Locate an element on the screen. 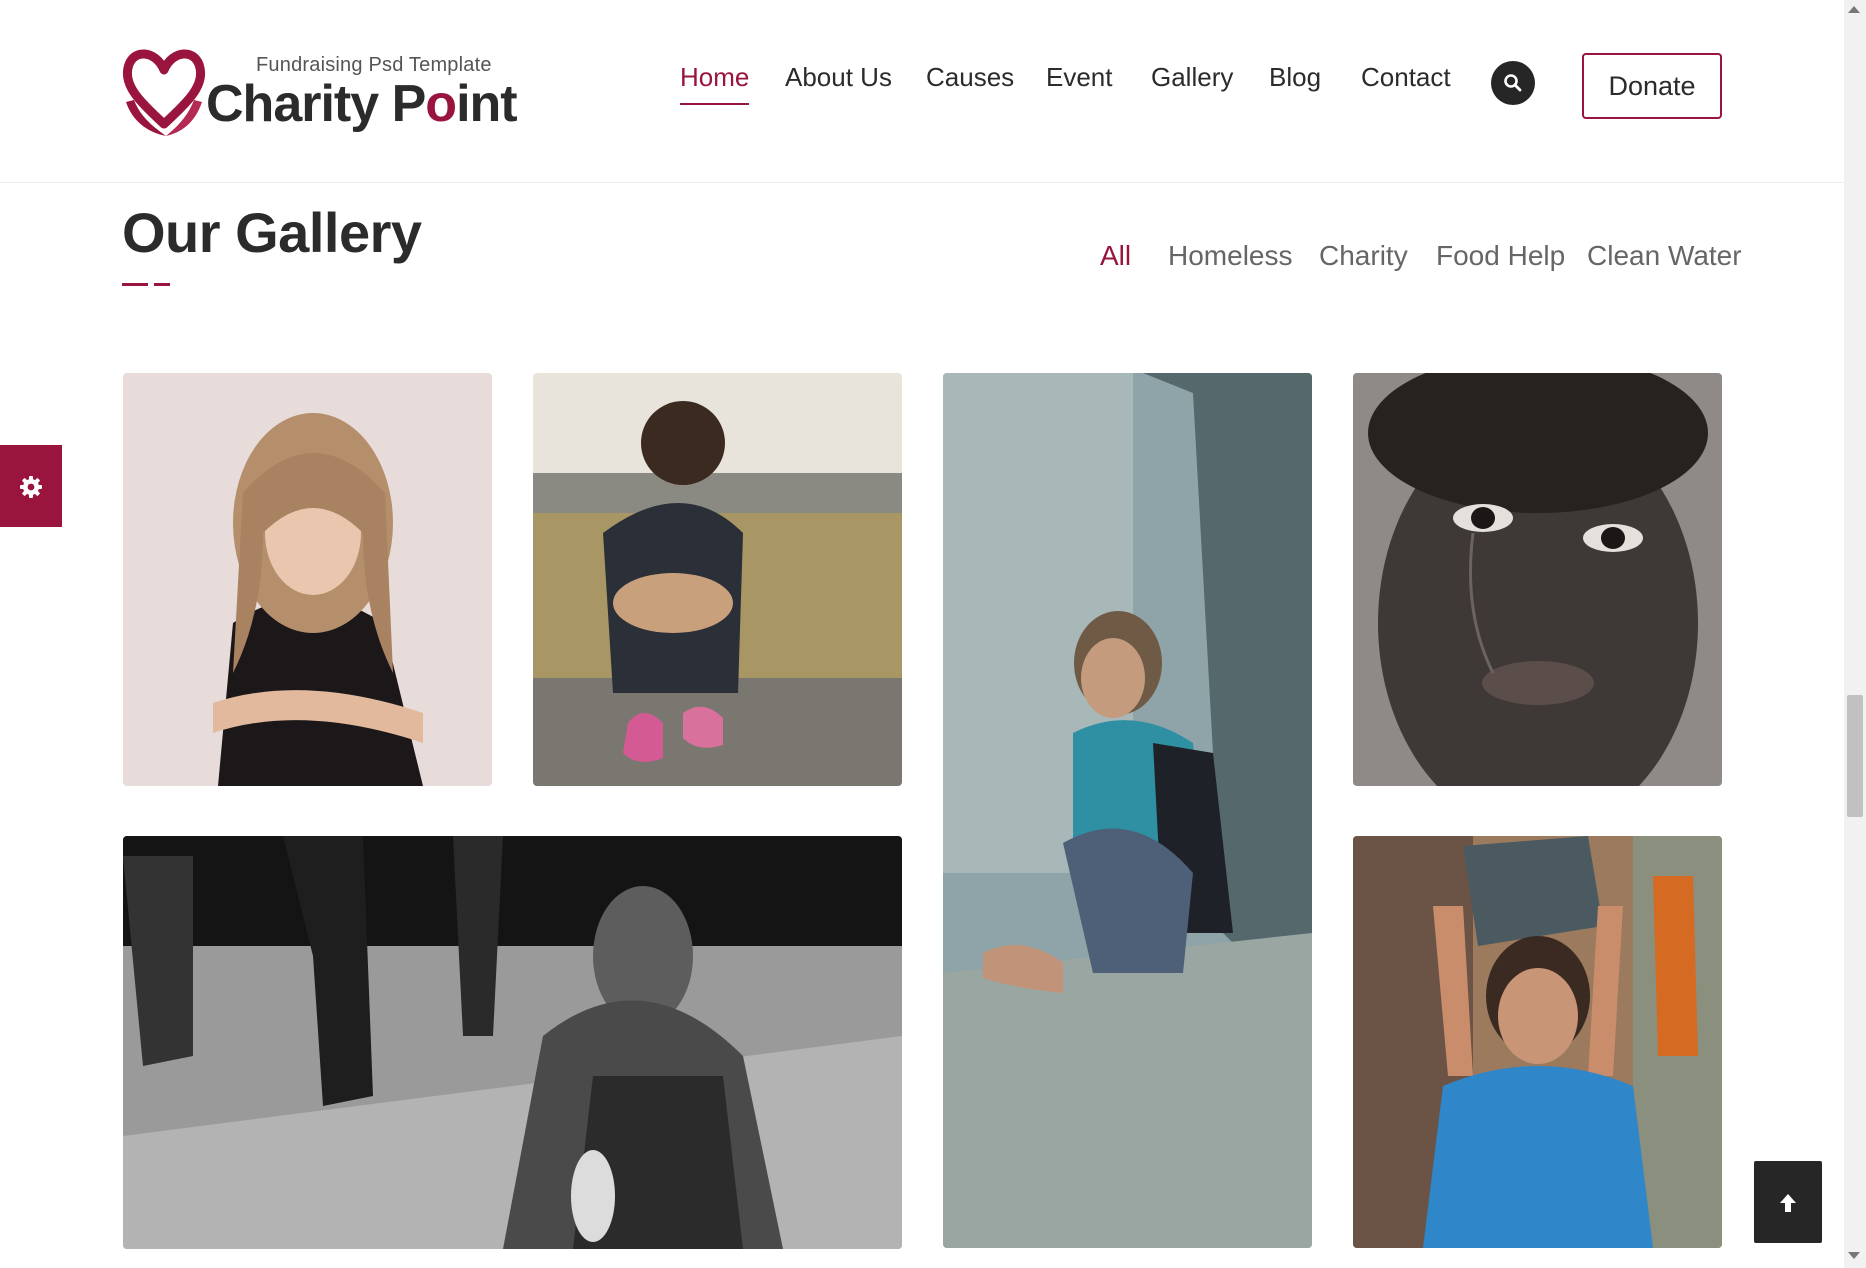  logo-name-accent: o is located at coordinates (441, 104).